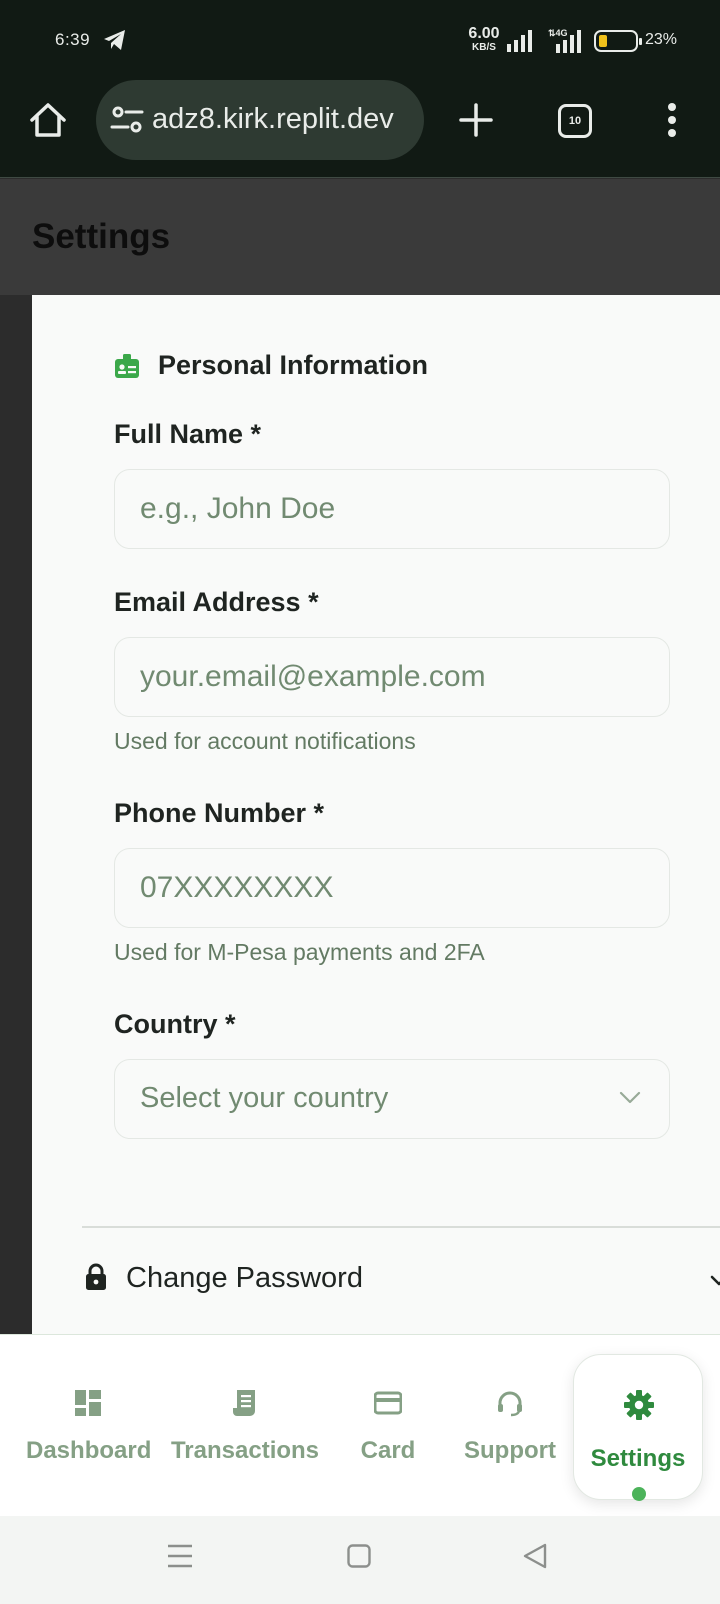 The height and width of the screenshot is (1604, 720). I want to click on nav-settings: Settings, so click(638, 1427).